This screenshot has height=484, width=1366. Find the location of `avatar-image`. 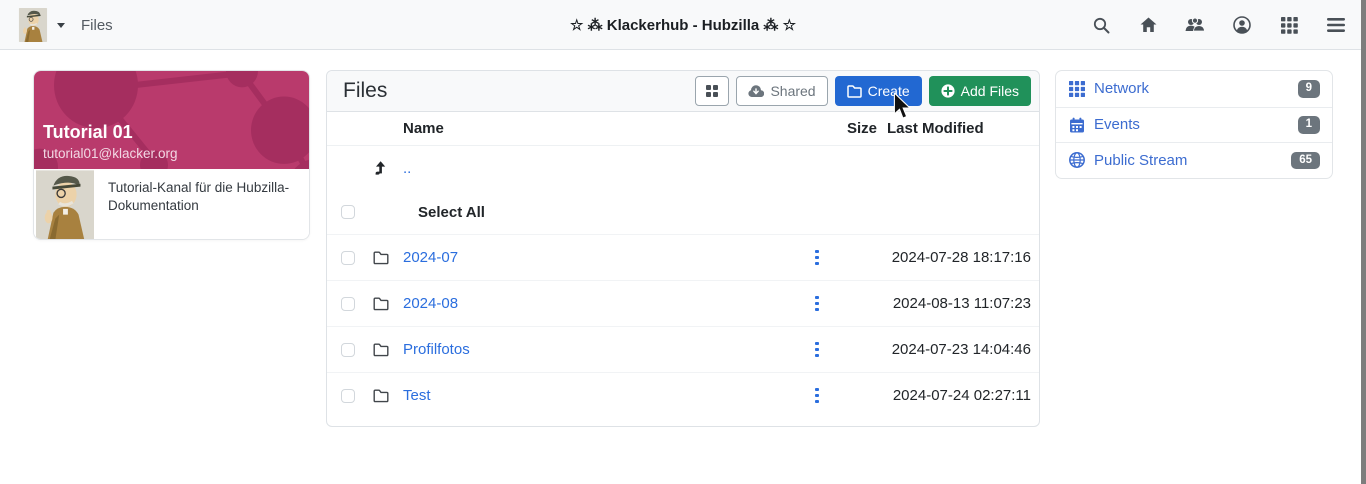

avatar-image is located at coordinates (33, 25).